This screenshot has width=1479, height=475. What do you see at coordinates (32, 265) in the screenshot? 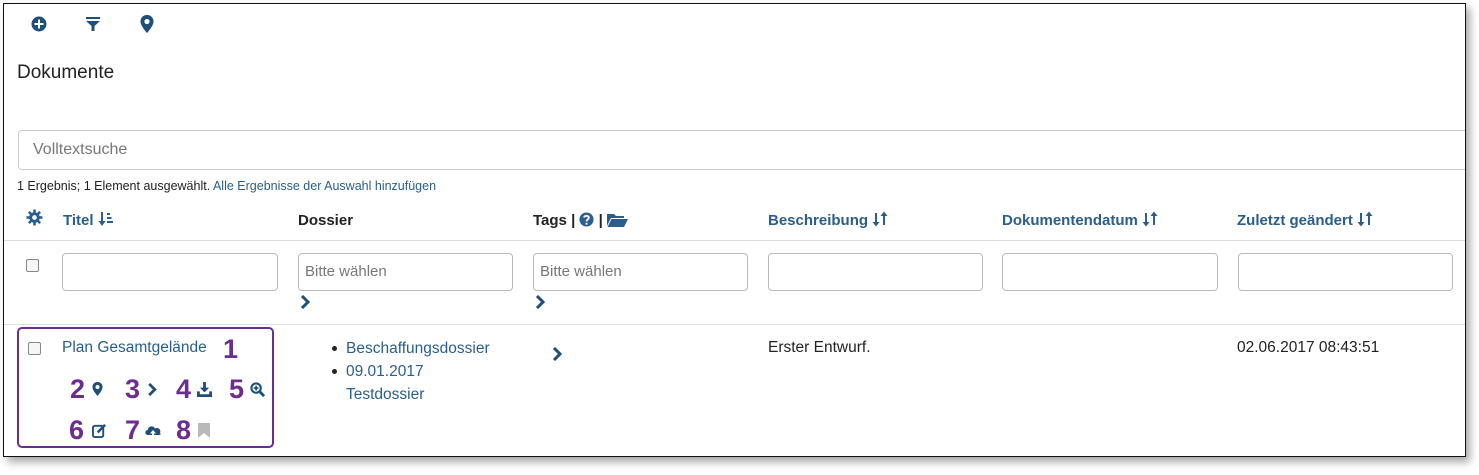
I see `select-all-checkbox` at bounding box center [32, 265].